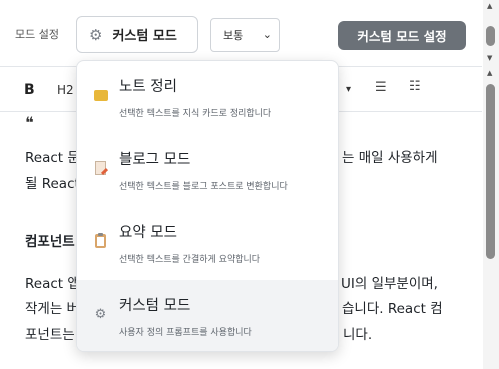  What do you see at coordinates (148, 233) in the screenshot?
I see `menu-item-title: 요약 모드` at bounding box center [148, 233].